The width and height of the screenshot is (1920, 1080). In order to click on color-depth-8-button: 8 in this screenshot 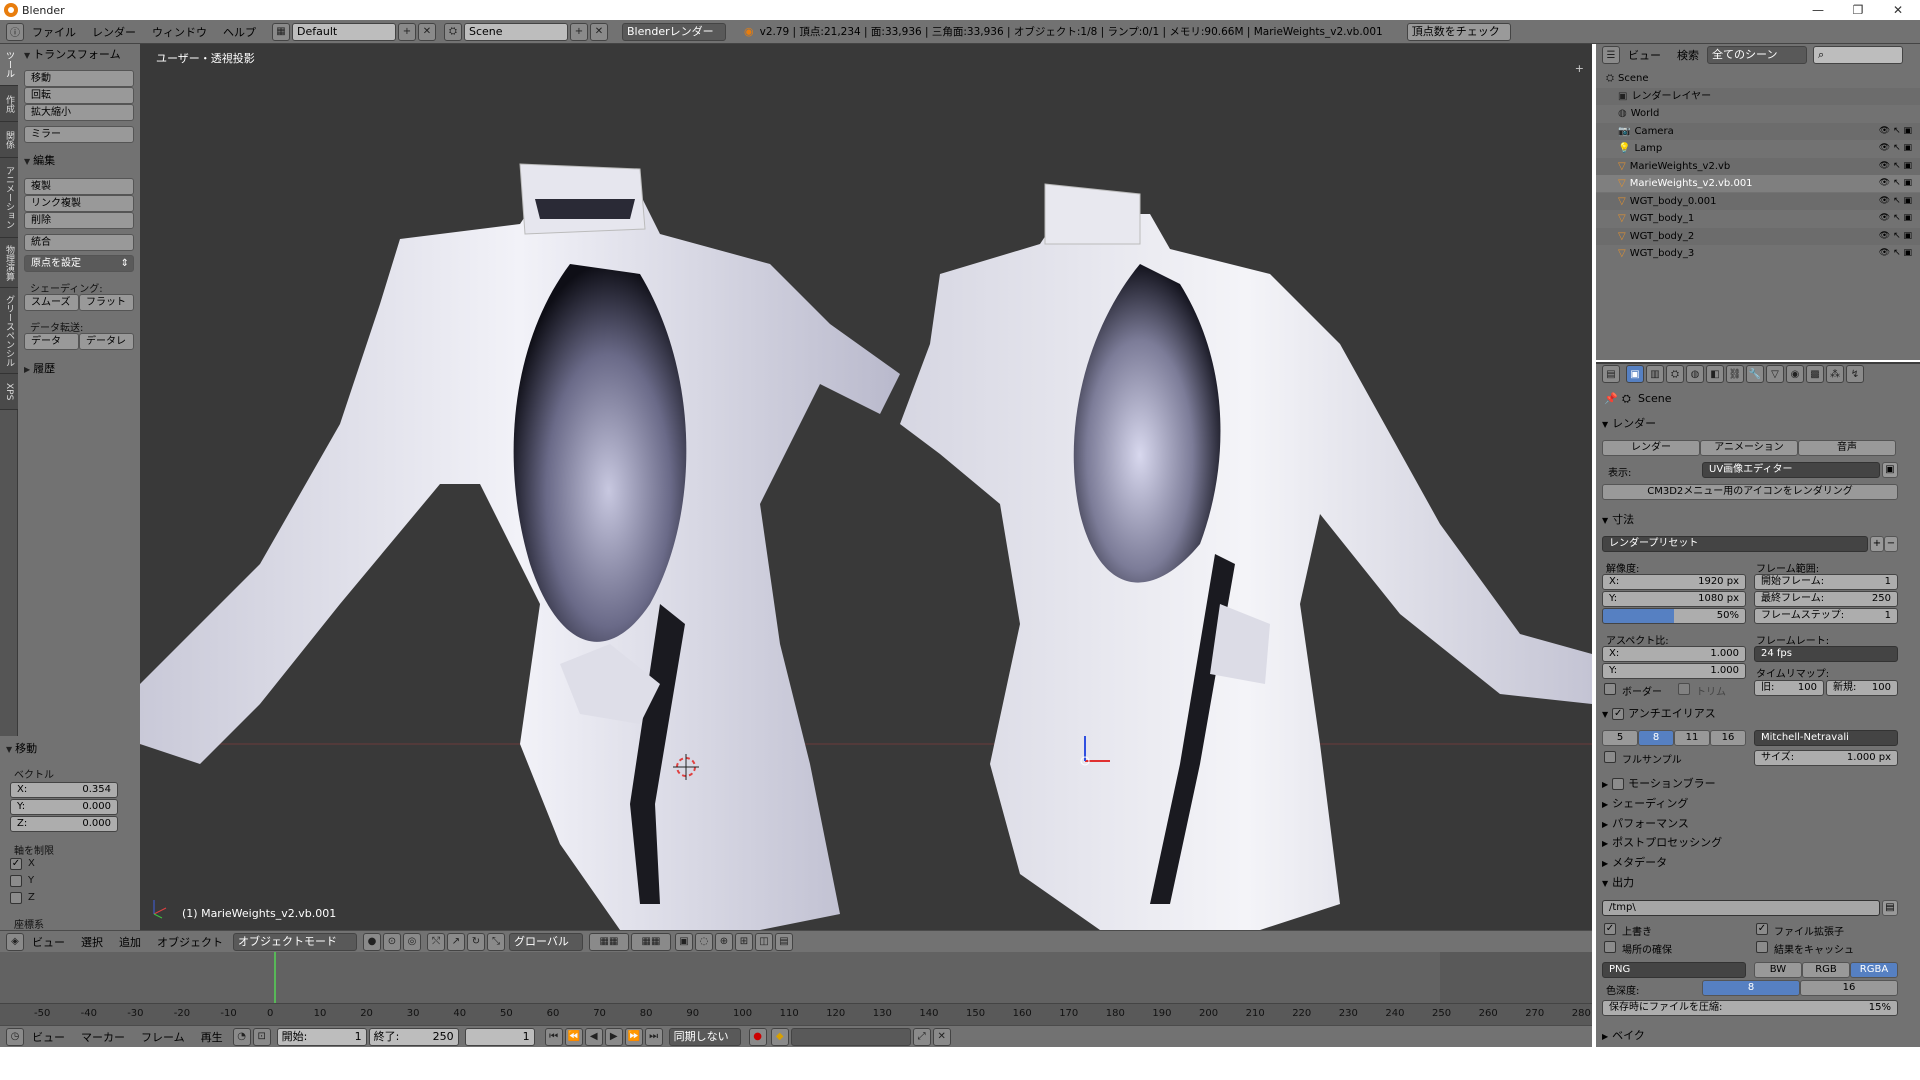, I will do `click(1751, 988)`.